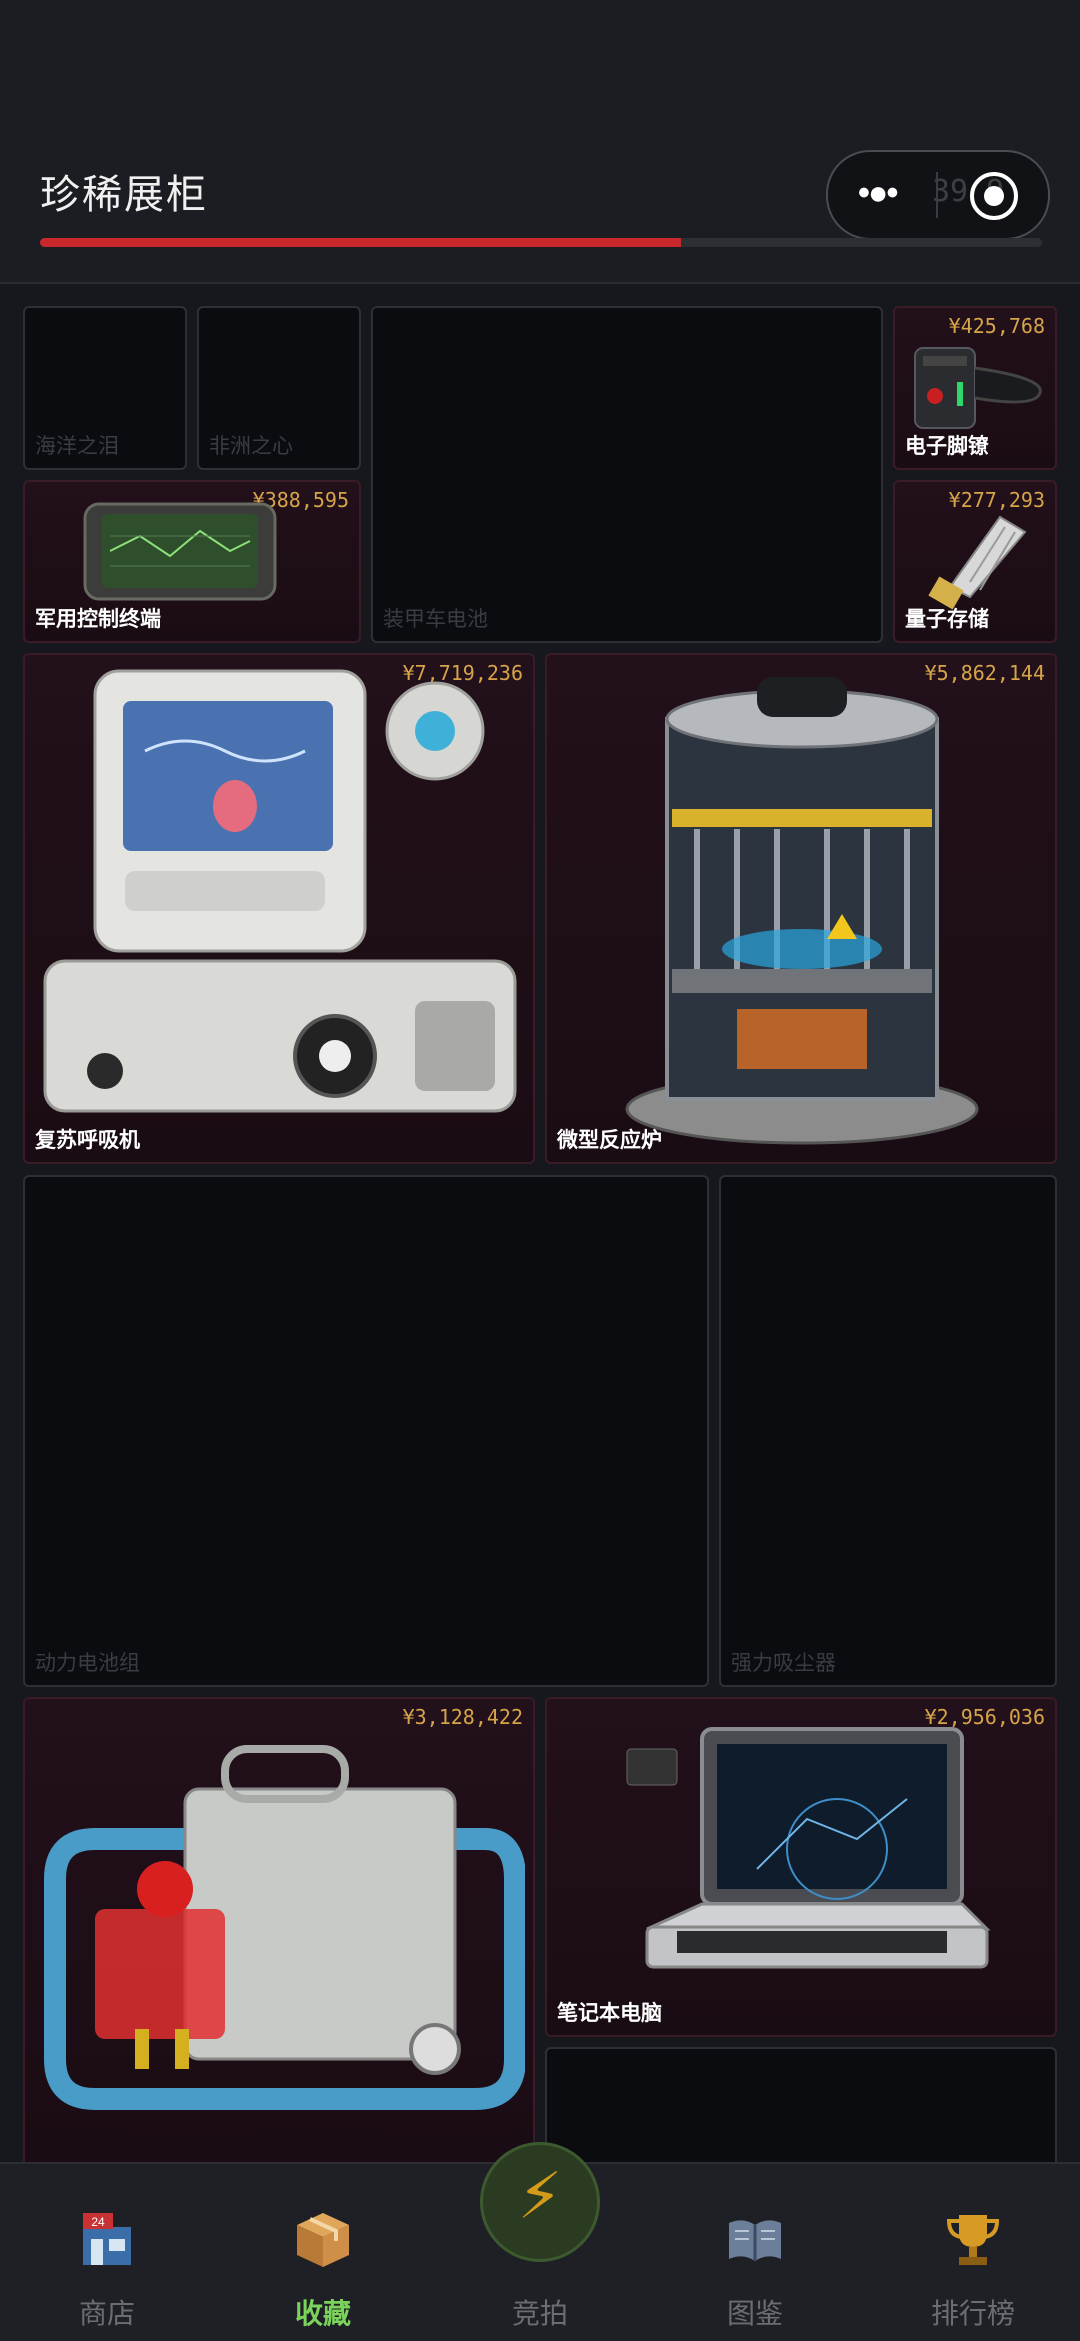 The height and width of the screenshot is (2341, 1080). I want to click on exhibit-name: 复苏呼吸机, so click(87, 1140).